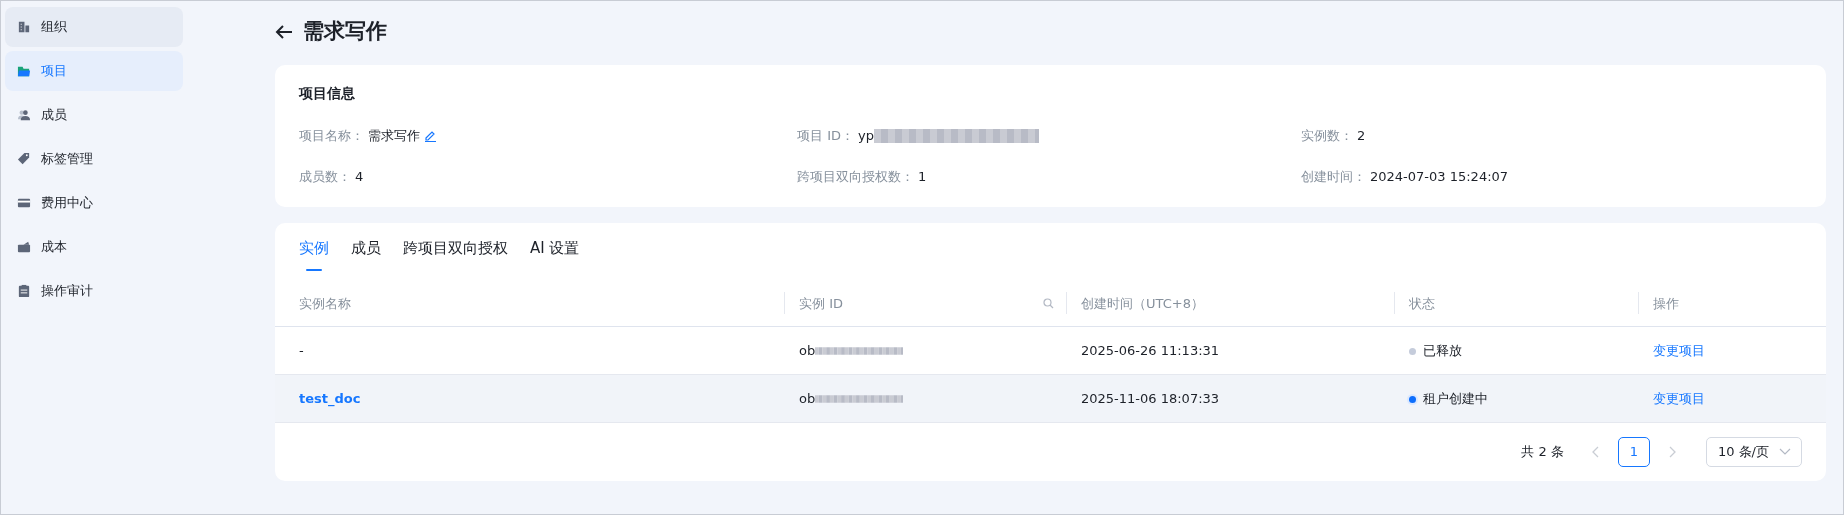 The width and height of the screenshot is (1844, 515). What do you see at coordinates (327, 93) in the screenshot?
I see `card-title: 项目信息` at bounding box center [327, 93].